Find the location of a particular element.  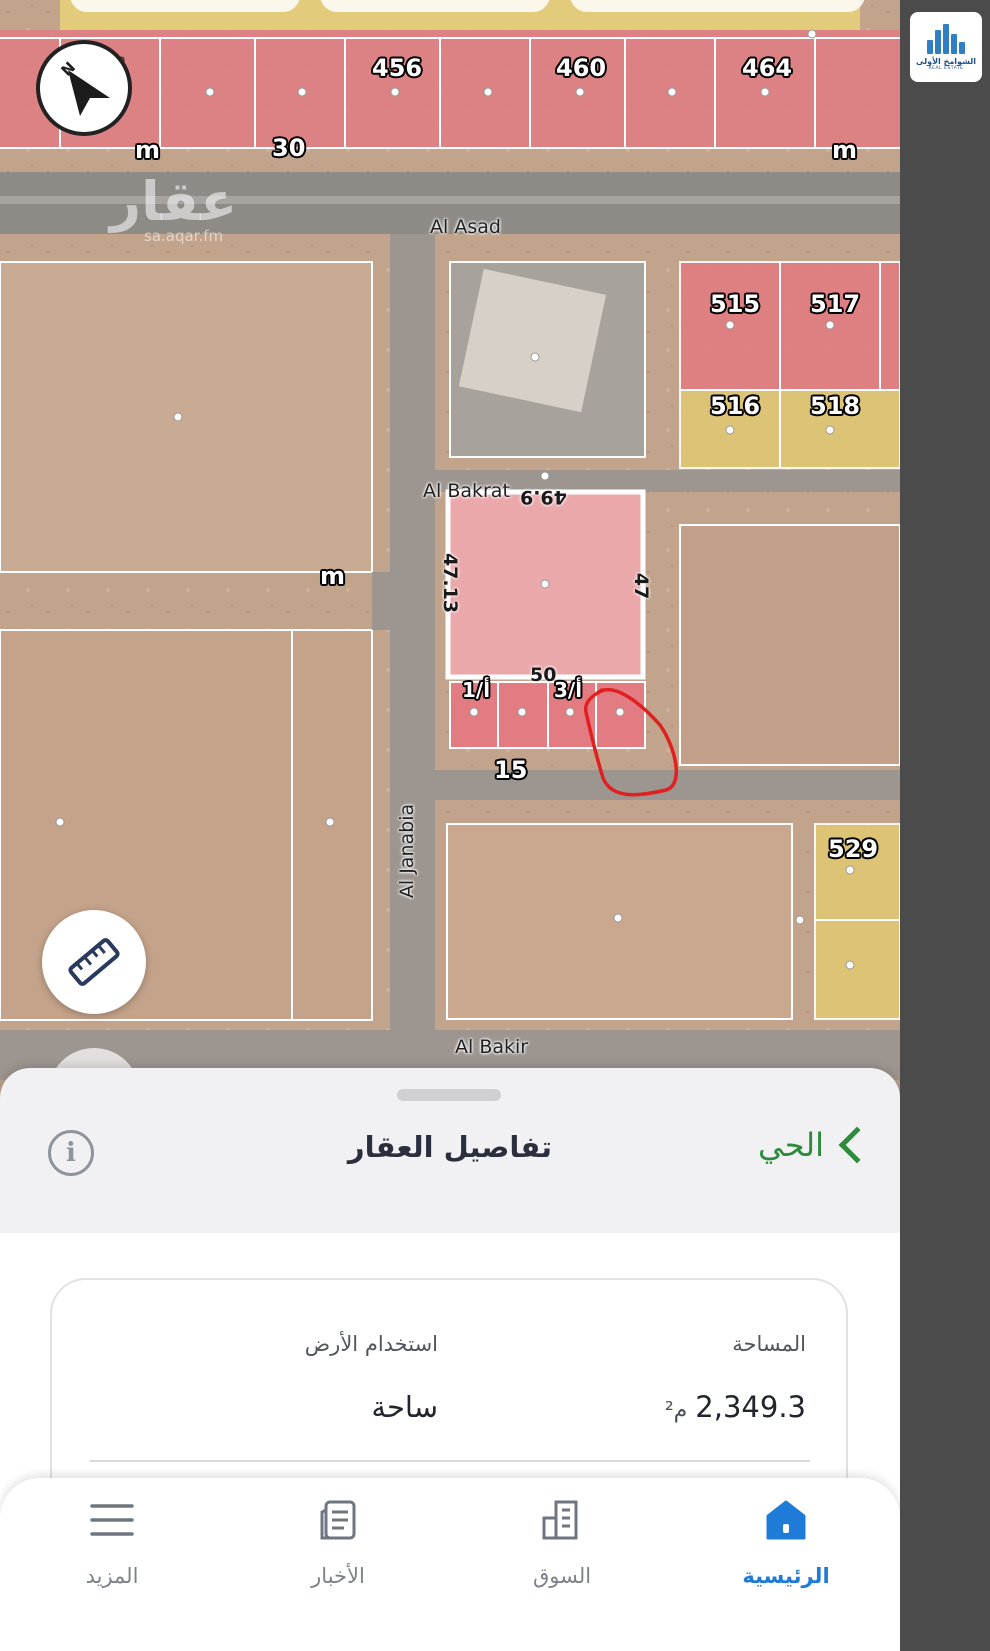

side-strip is located at coordinates (945, 825).